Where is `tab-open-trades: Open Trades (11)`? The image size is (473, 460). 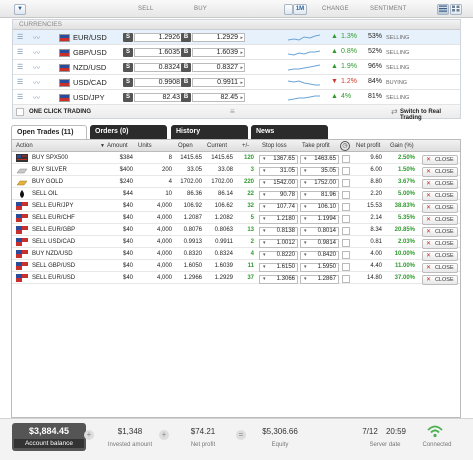 tab-open-trades: Open Trades (11) is located at coordinates (49, 132).